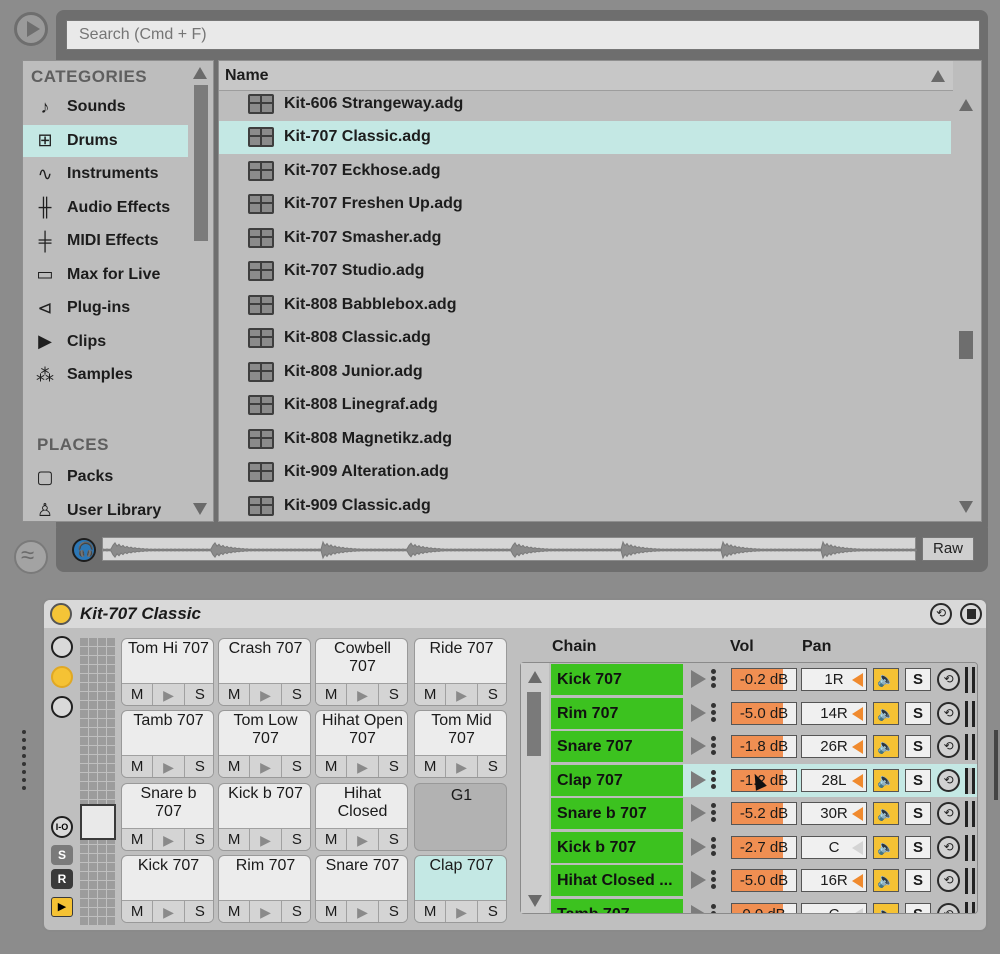 The image size is (1000, 954). I want to click on chain-volume-slider: -5.2 dB, so click(764, 813).